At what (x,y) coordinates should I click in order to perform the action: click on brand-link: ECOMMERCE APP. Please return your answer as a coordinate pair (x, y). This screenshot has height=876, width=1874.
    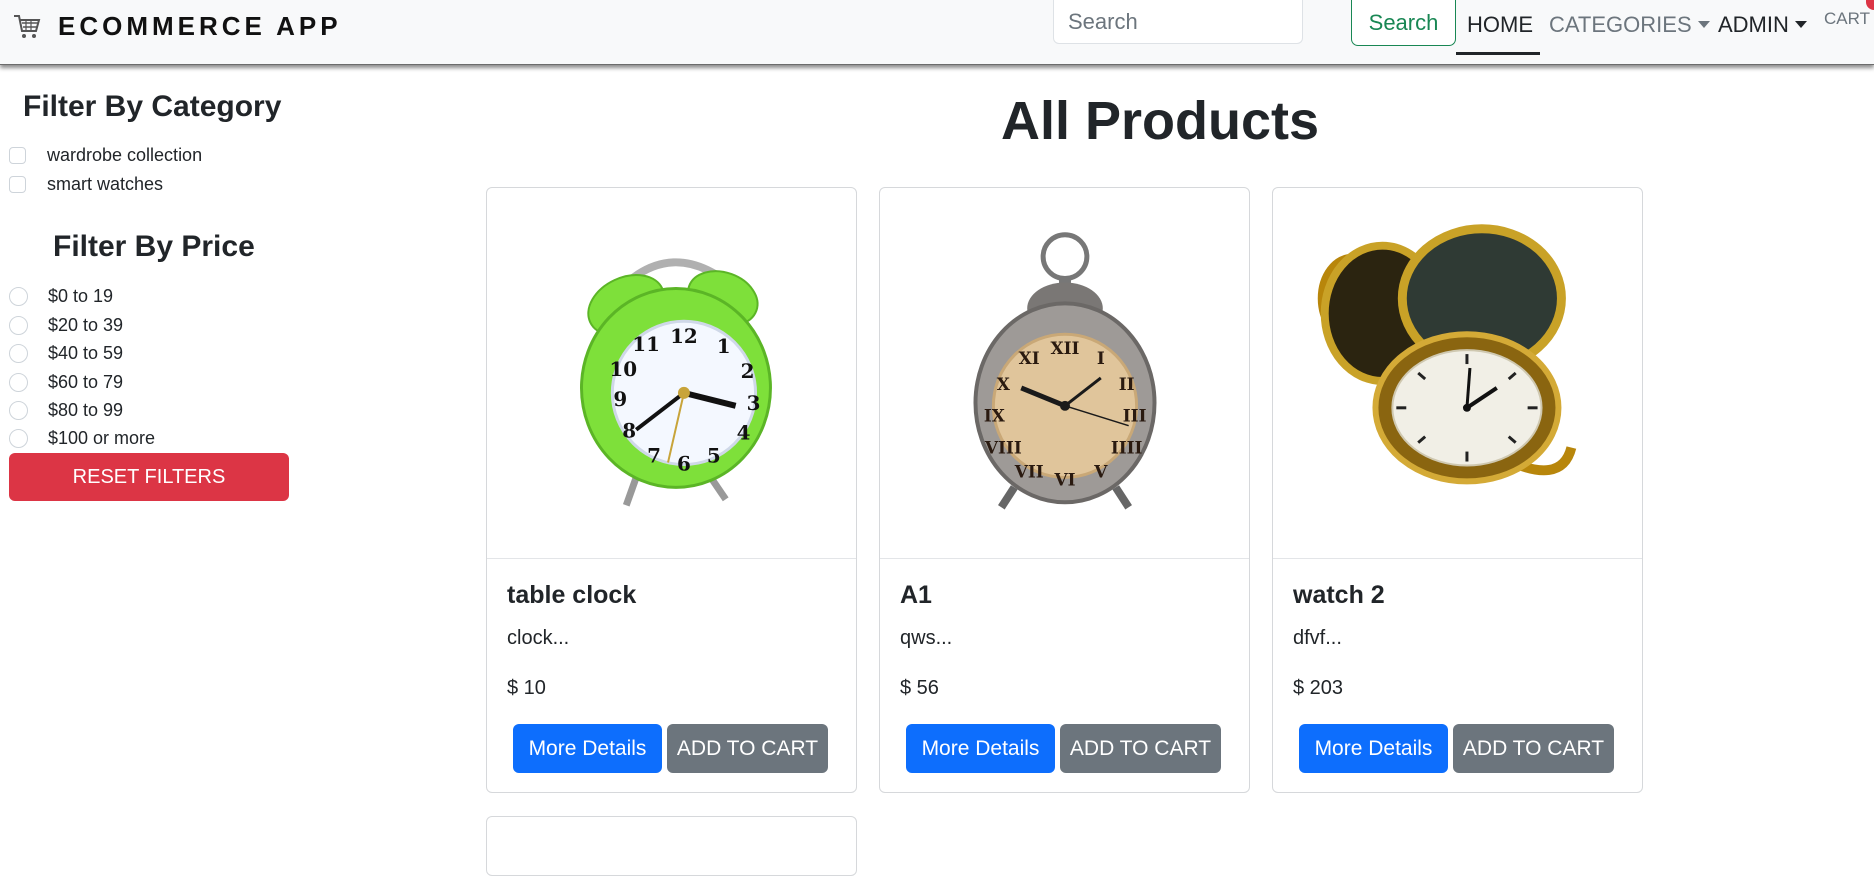
    Looking at the image, I should click on (177, 26).